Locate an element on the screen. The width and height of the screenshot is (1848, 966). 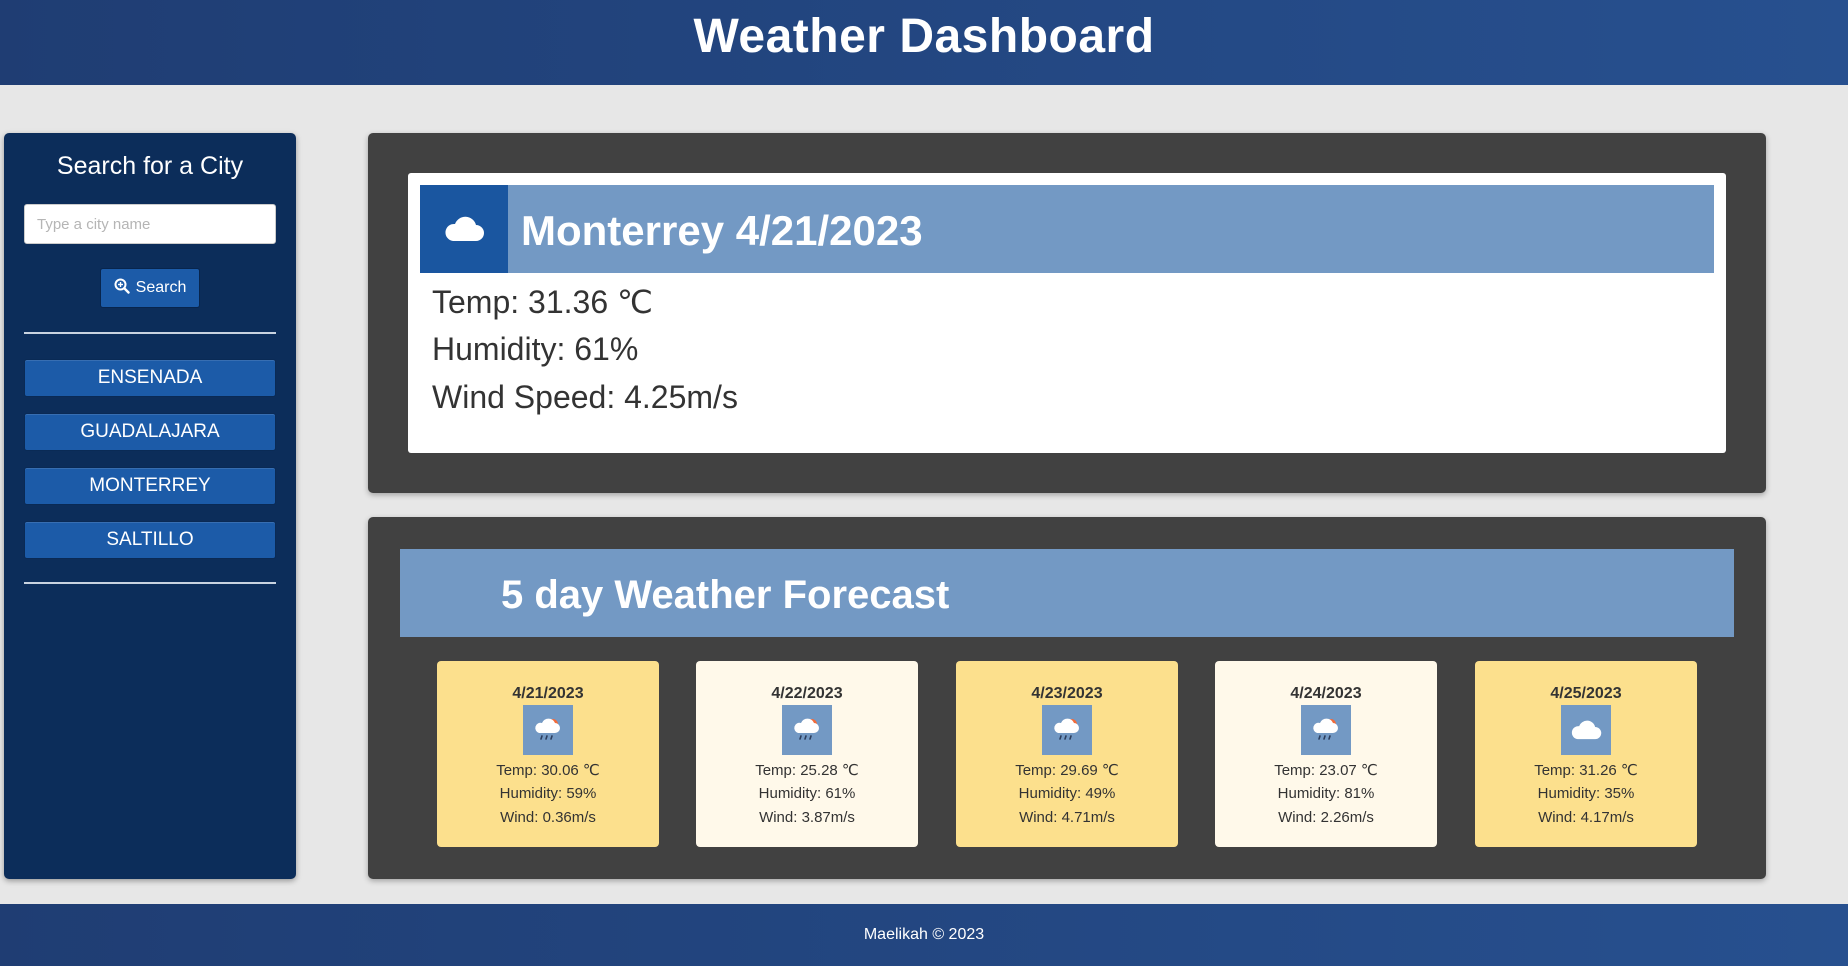
forecast-title: 5 day Weather Forecast is located at coordinates (725, 595).